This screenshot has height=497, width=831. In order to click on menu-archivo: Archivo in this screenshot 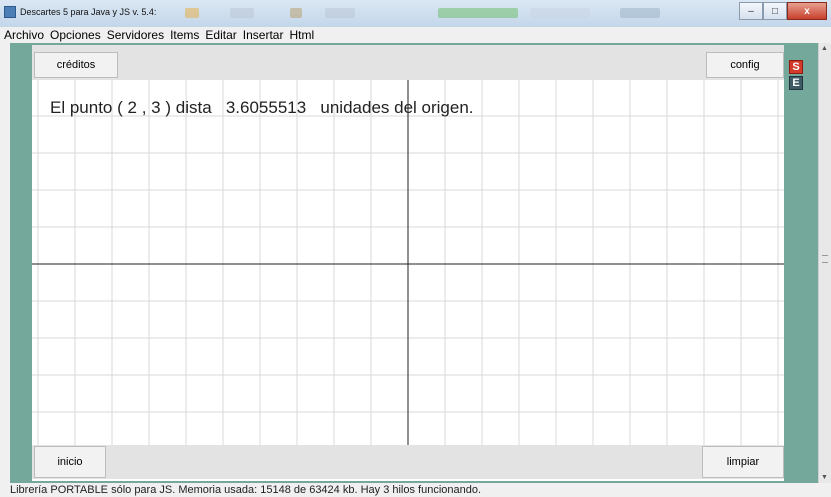, I will do `click(24, 35)`.